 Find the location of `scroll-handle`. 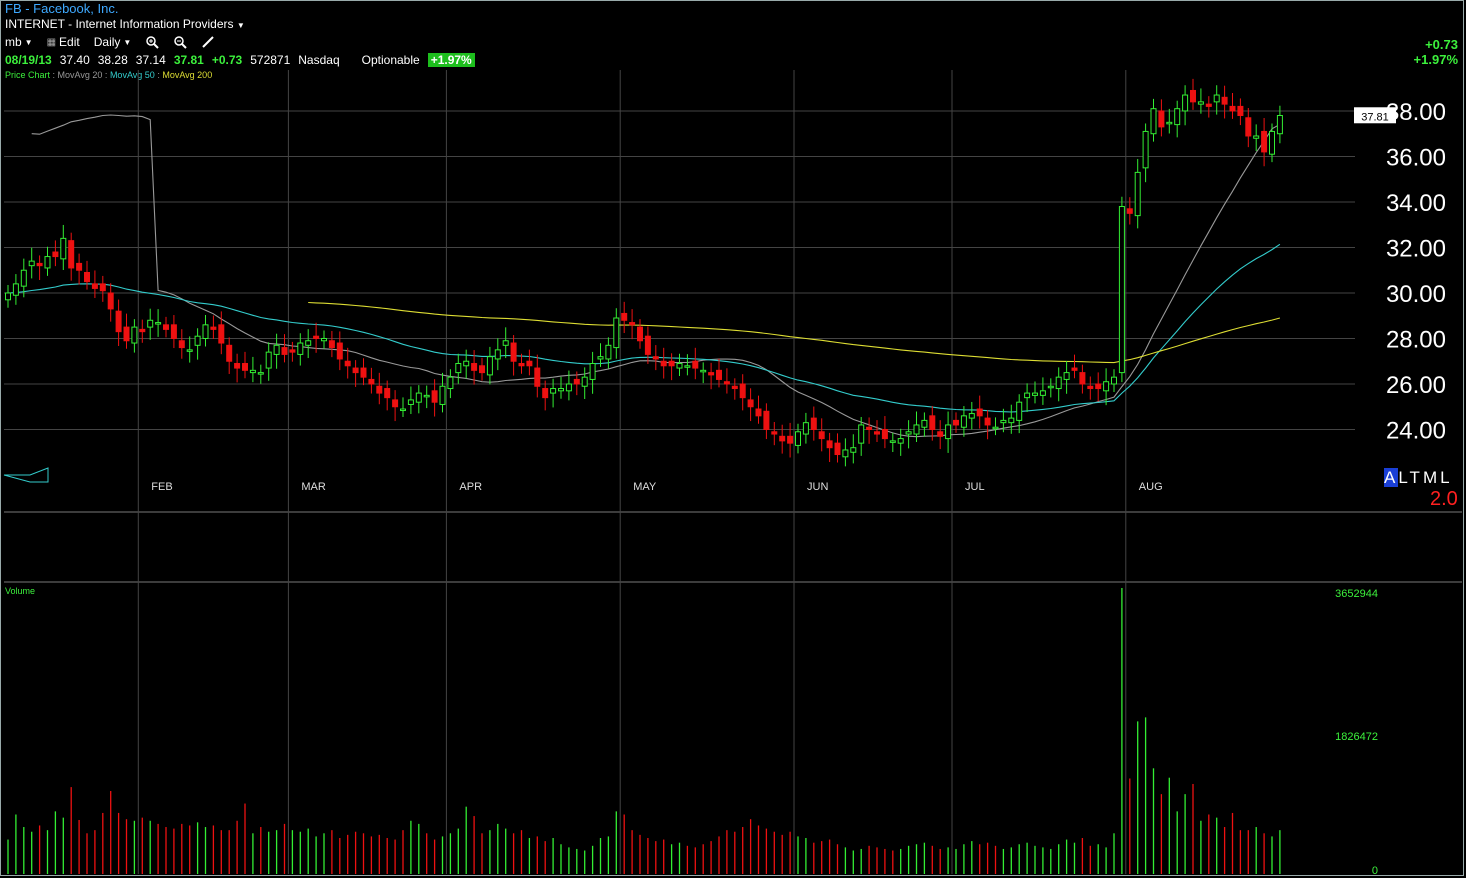

scroll-handle is located at coordinates (26, 475).